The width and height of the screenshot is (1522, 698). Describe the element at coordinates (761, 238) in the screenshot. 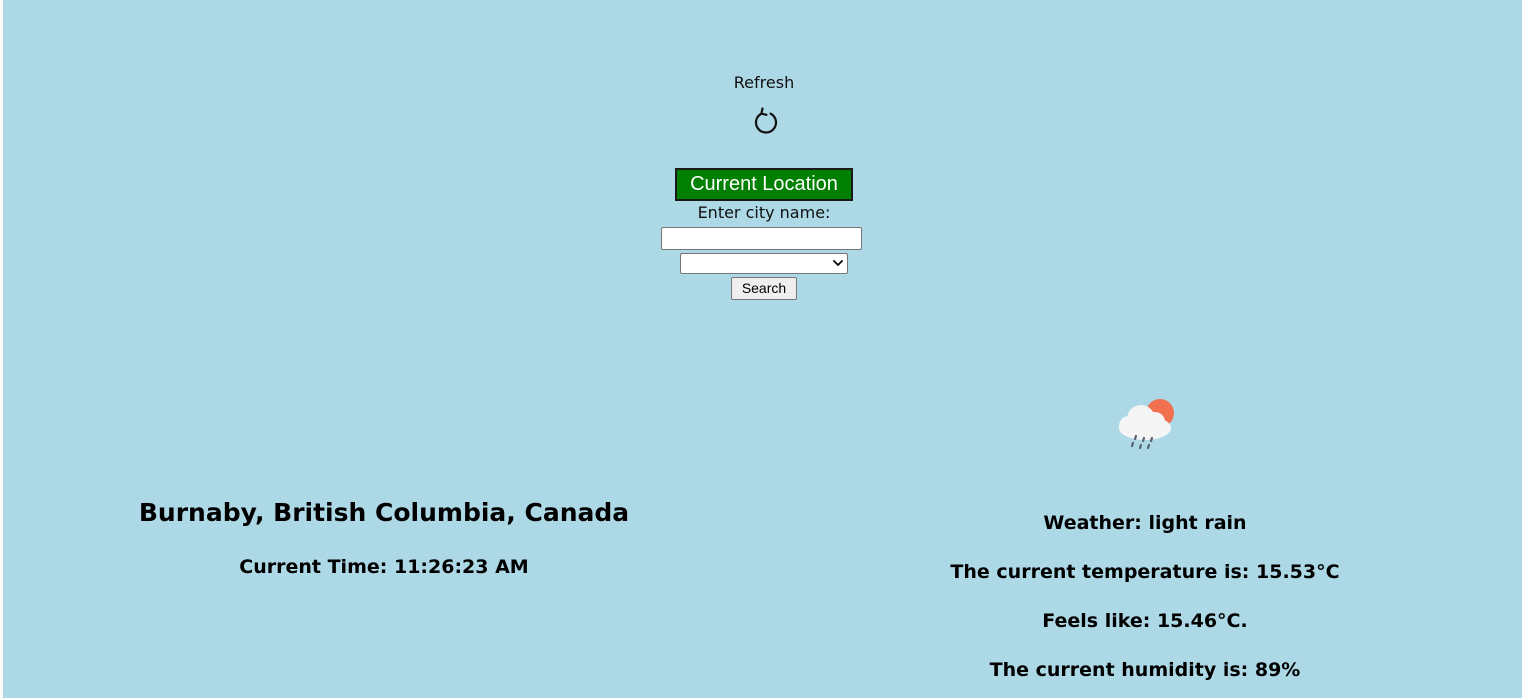

I see `city-name-input` at that location.